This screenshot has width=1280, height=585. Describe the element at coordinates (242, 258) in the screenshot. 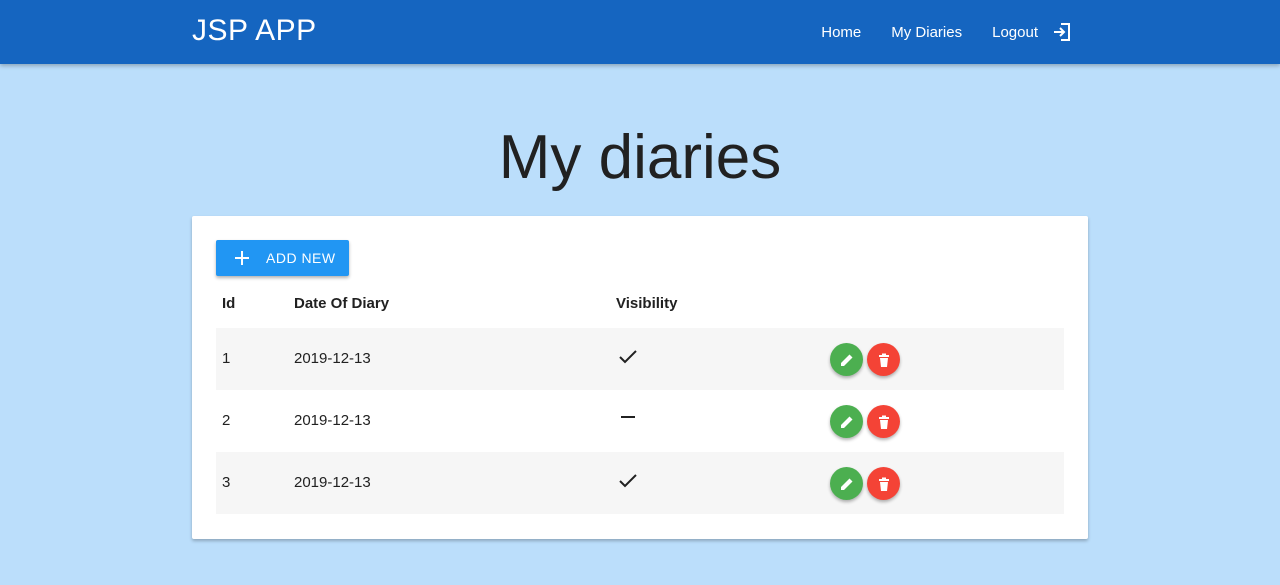

I see `plus-icon` at that location.